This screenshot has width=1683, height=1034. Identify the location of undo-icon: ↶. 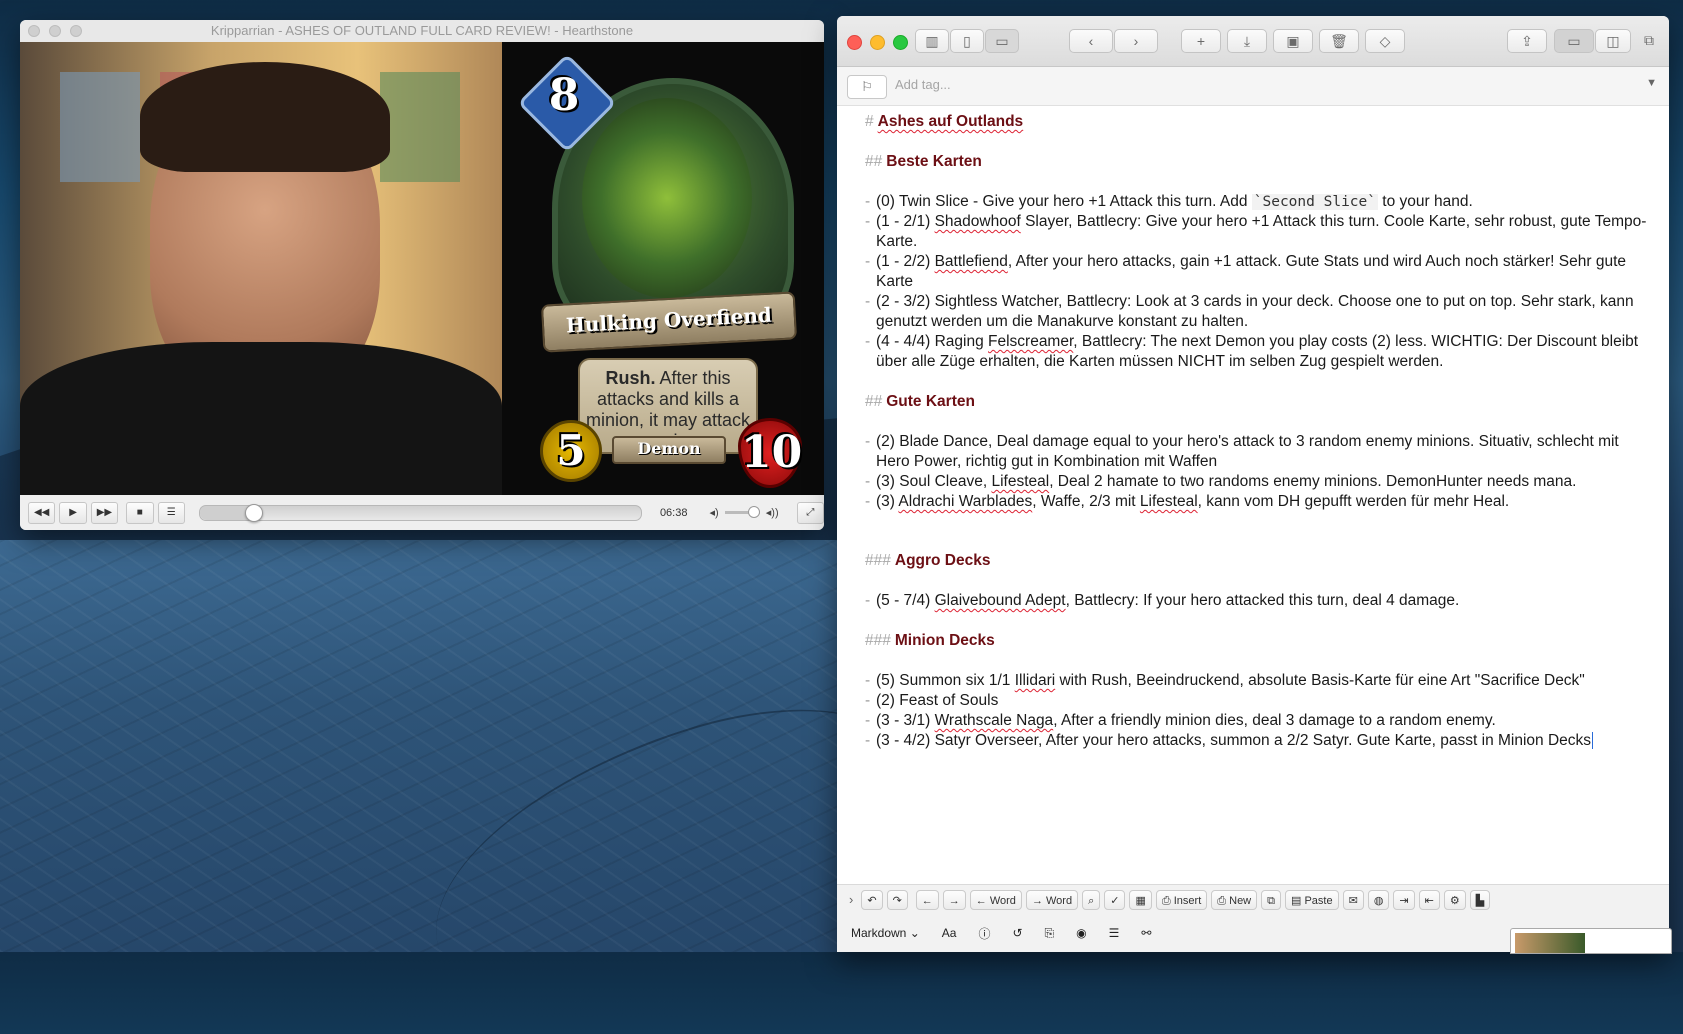
(872, 899).